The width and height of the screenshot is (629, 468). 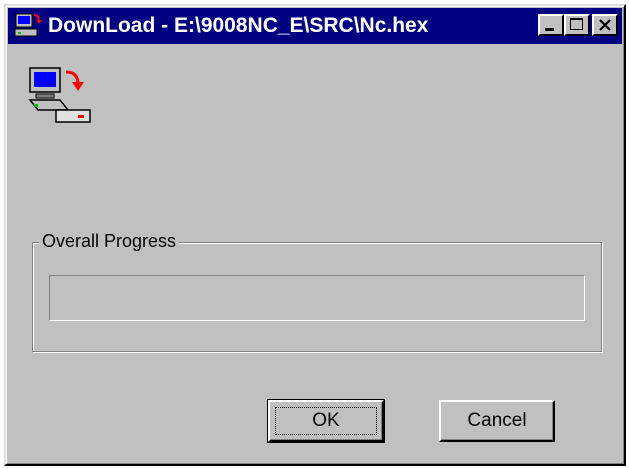 I want to click on focus-rectangle, so click(x=326, y=421).